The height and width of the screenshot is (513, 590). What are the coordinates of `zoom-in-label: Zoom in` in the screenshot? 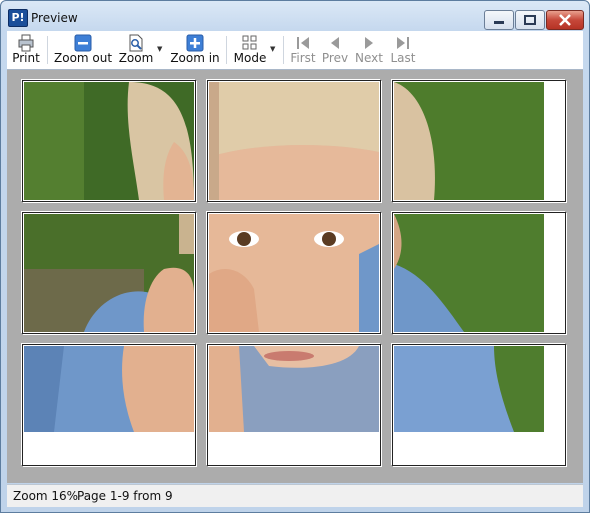 It's located at (195, 58).